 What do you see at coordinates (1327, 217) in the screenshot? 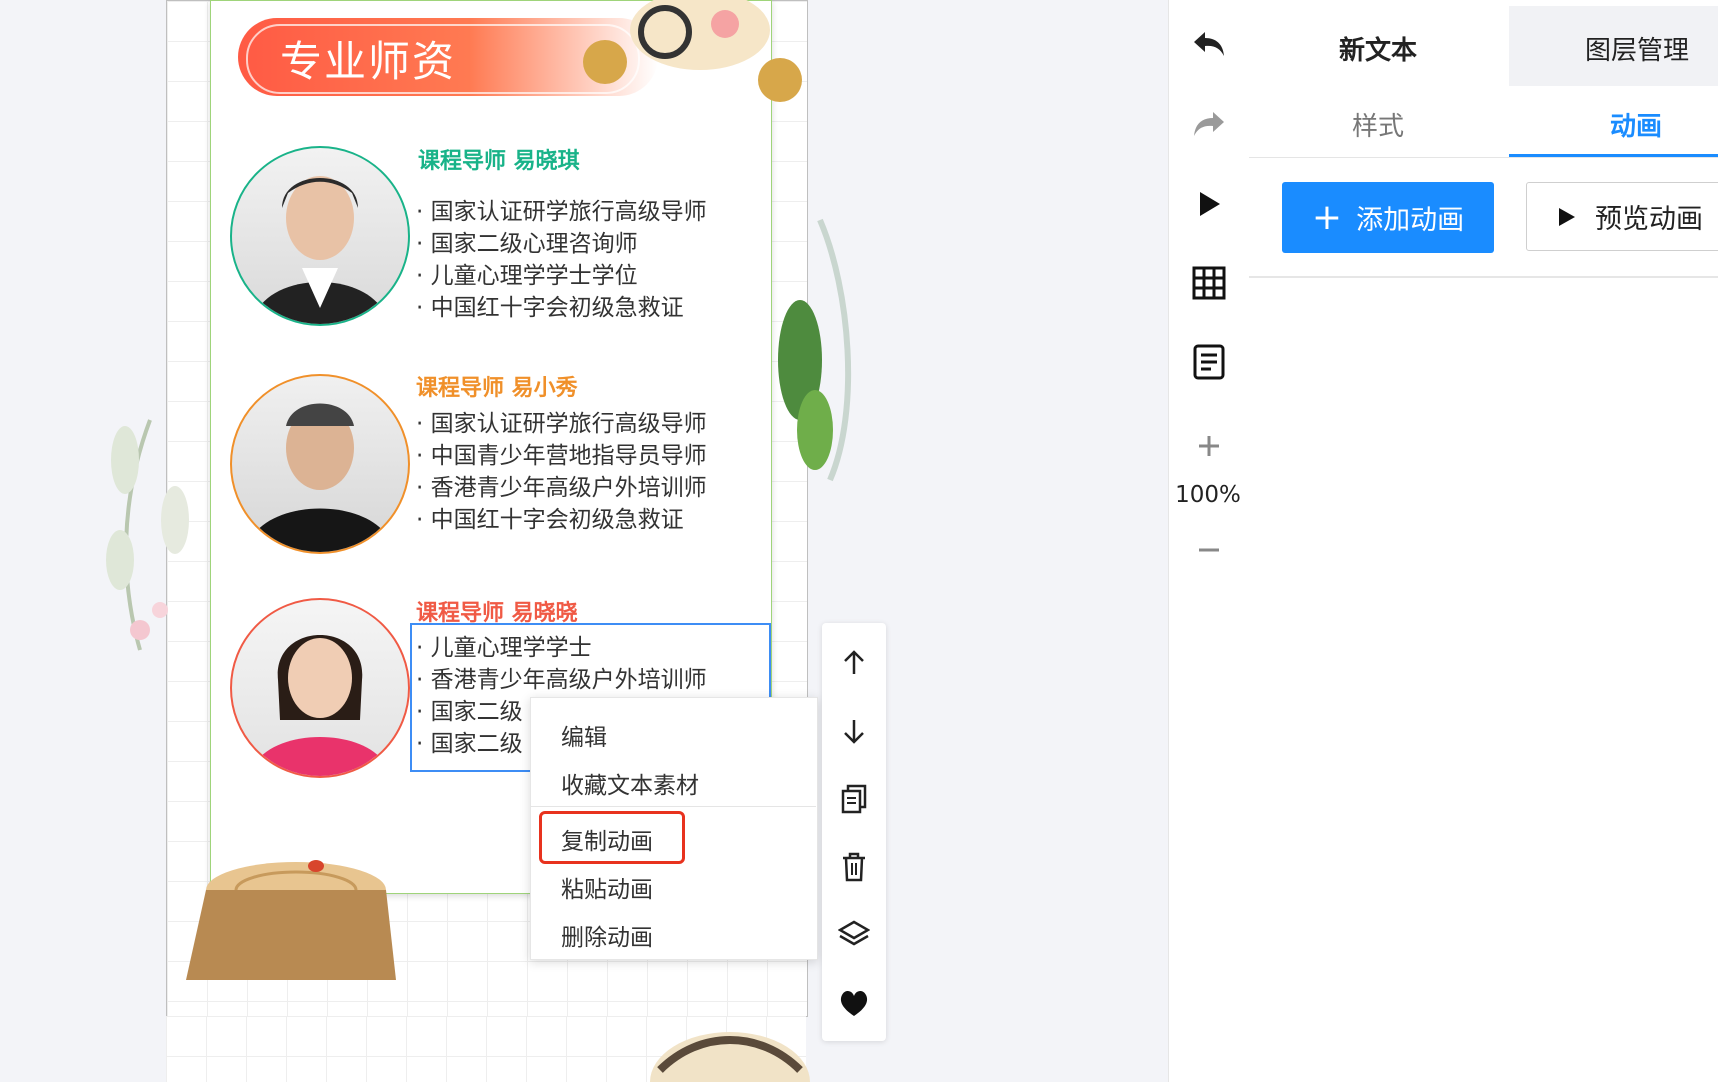
I see `plus-icon: +` at bounding box center [1327, 217].